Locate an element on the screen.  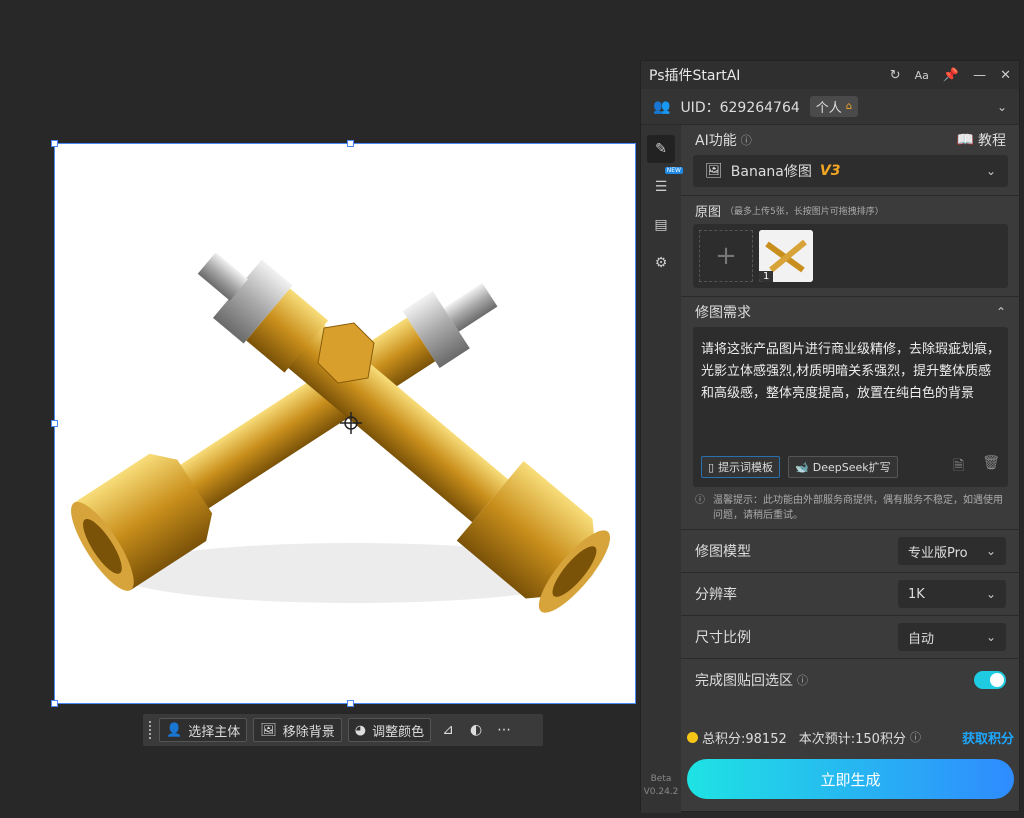
account-type: 个人 is located at coordinates (828, 108).